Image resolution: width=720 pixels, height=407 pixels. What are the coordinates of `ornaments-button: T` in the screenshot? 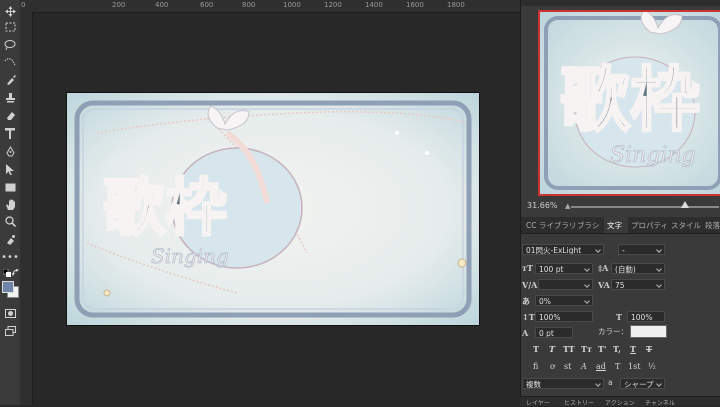 It's located at (617, 366).